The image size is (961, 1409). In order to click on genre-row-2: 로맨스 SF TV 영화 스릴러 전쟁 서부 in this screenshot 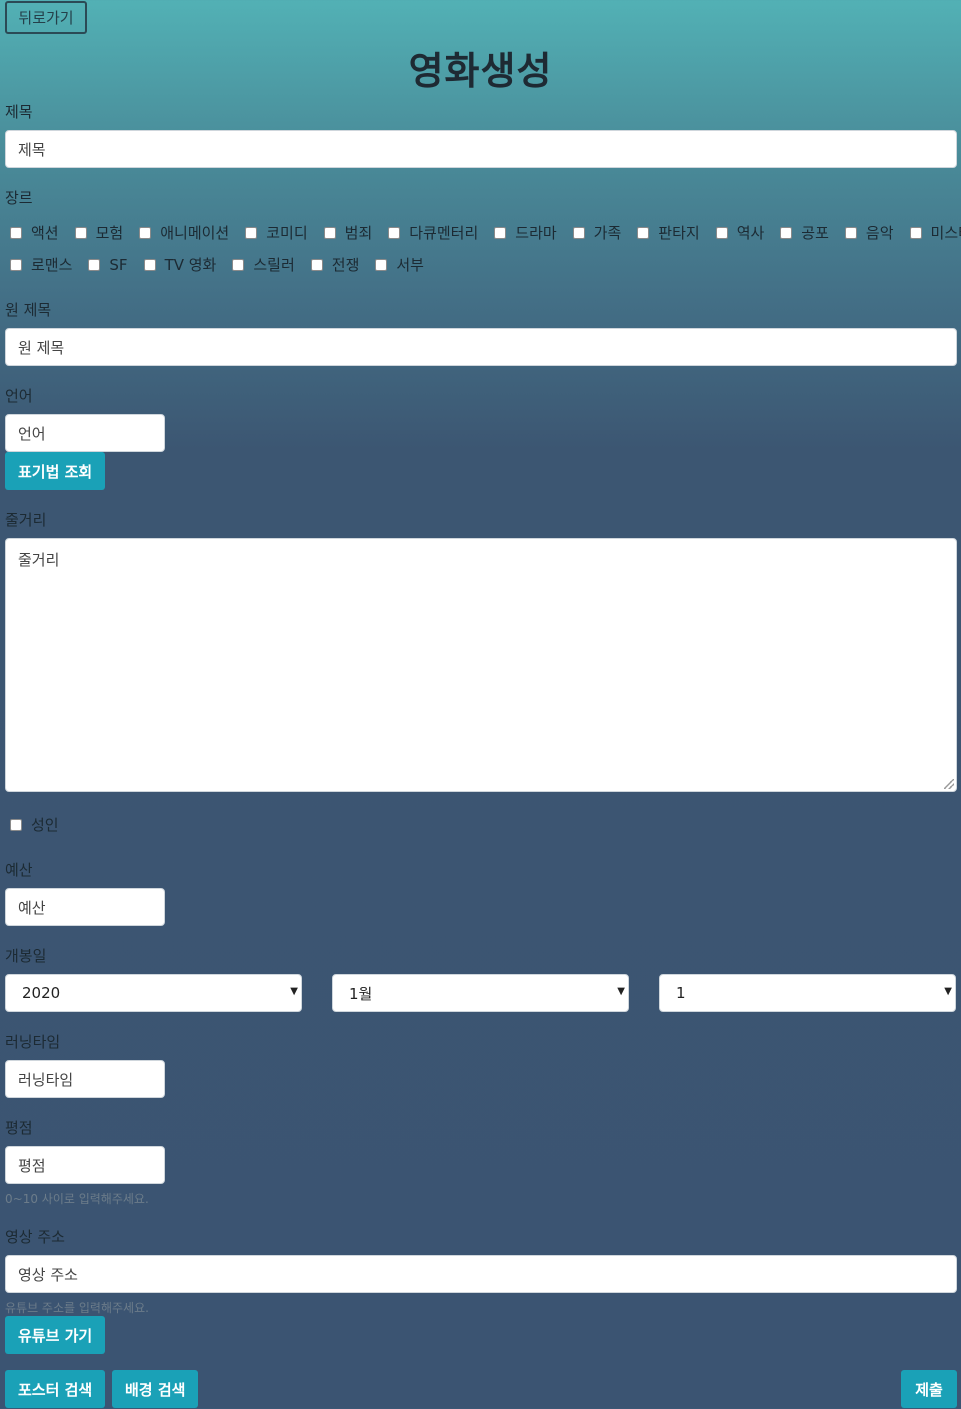, I will do `click(220, 264)`.